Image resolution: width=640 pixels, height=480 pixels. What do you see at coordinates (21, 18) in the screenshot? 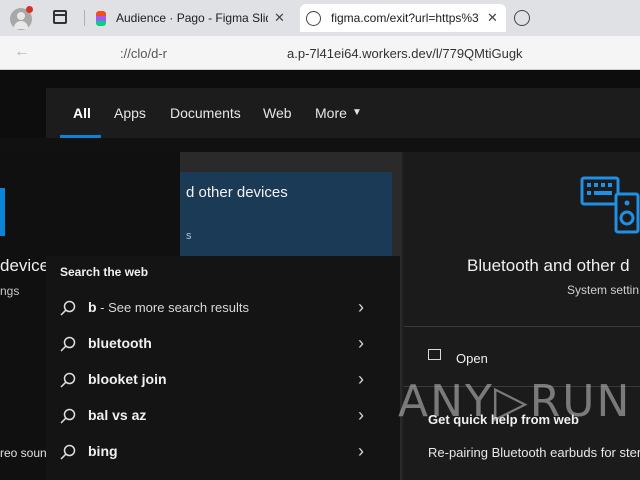
I see `profile-avatar` at bounding box center [21, 18].